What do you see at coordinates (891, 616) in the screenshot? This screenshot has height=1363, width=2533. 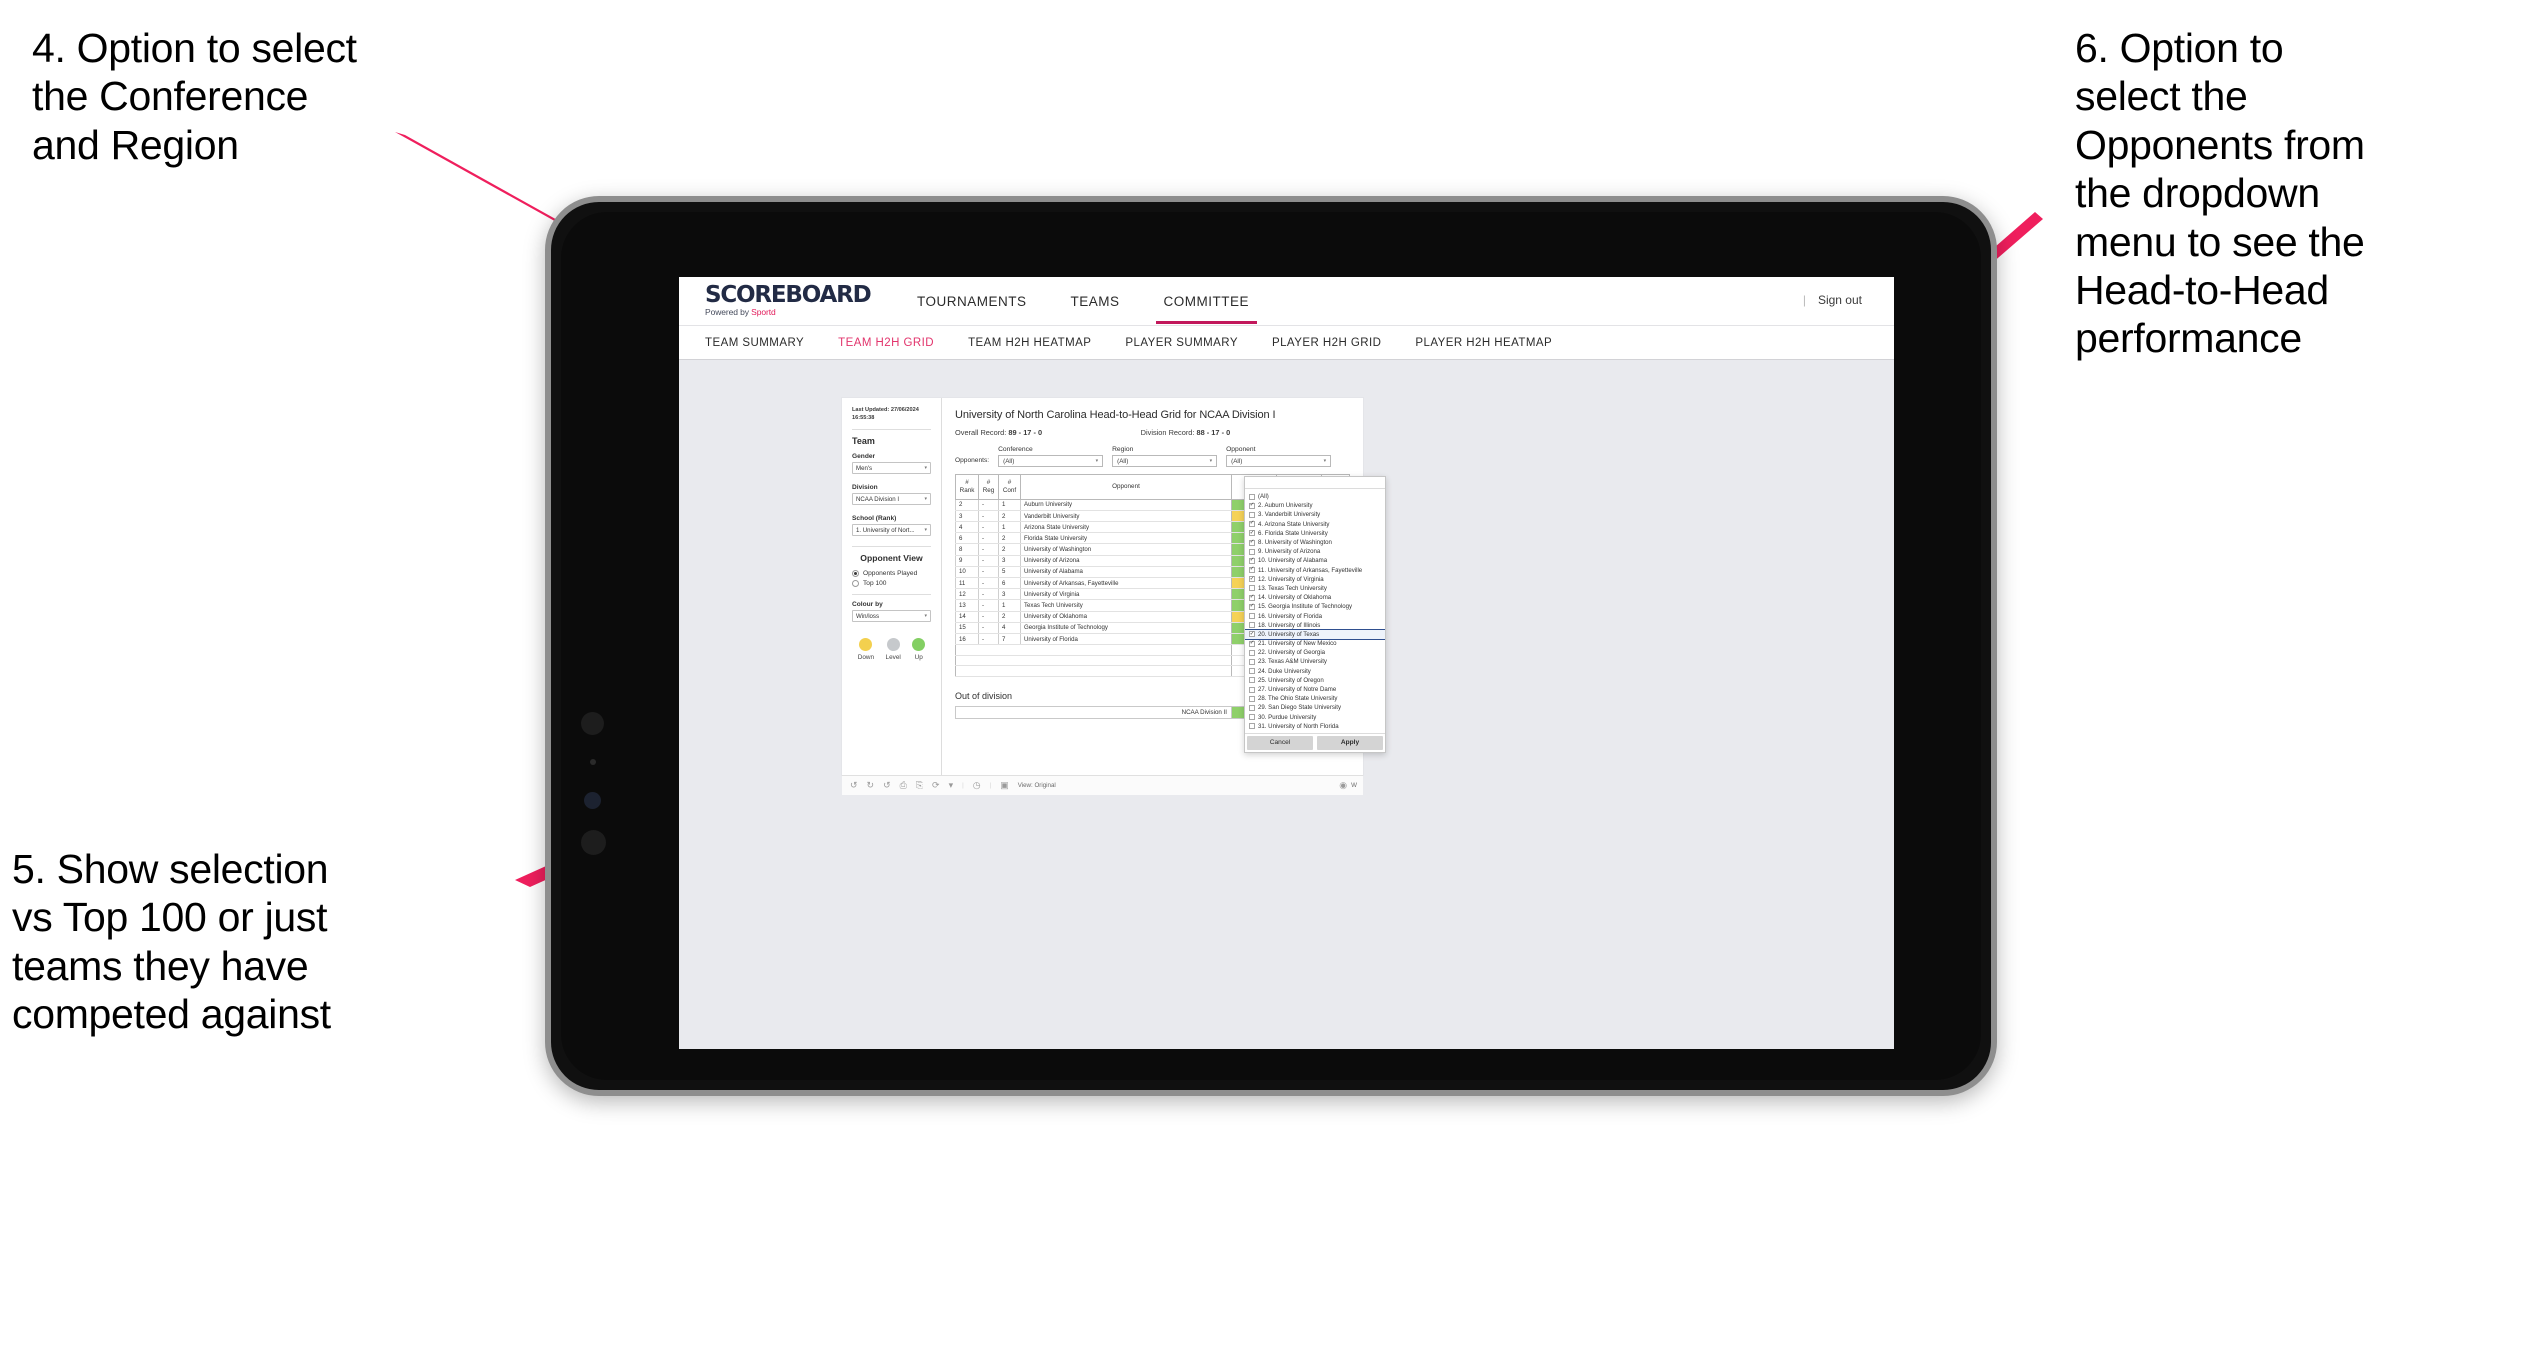 I see `colour-by-select: Win/loss ▾` at bounding box center [891, 616].